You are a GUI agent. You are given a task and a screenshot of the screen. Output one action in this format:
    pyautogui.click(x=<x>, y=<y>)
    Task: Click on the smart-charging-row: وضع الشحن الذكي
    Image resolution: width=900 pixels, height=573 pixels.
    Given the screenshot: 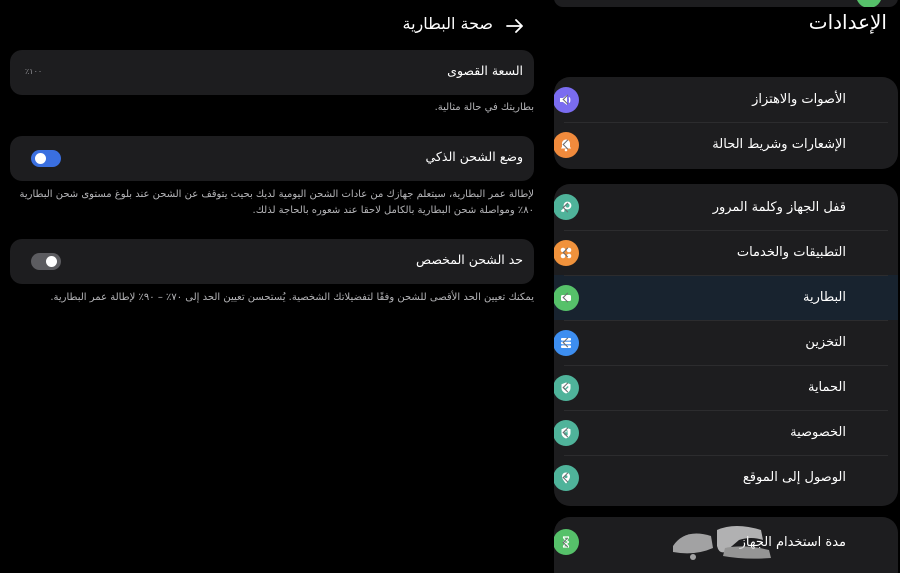 What is the action you would take?
    pyautogui.click(x=272, y=158)
    